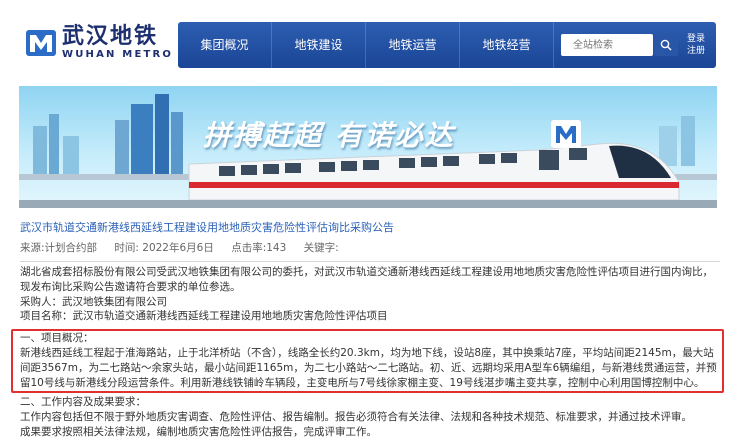 This screenshot has height=447, width=740. Describe the element at coordinates (696, 51) in the screenshot. I see `register-link: 注册` at that location.